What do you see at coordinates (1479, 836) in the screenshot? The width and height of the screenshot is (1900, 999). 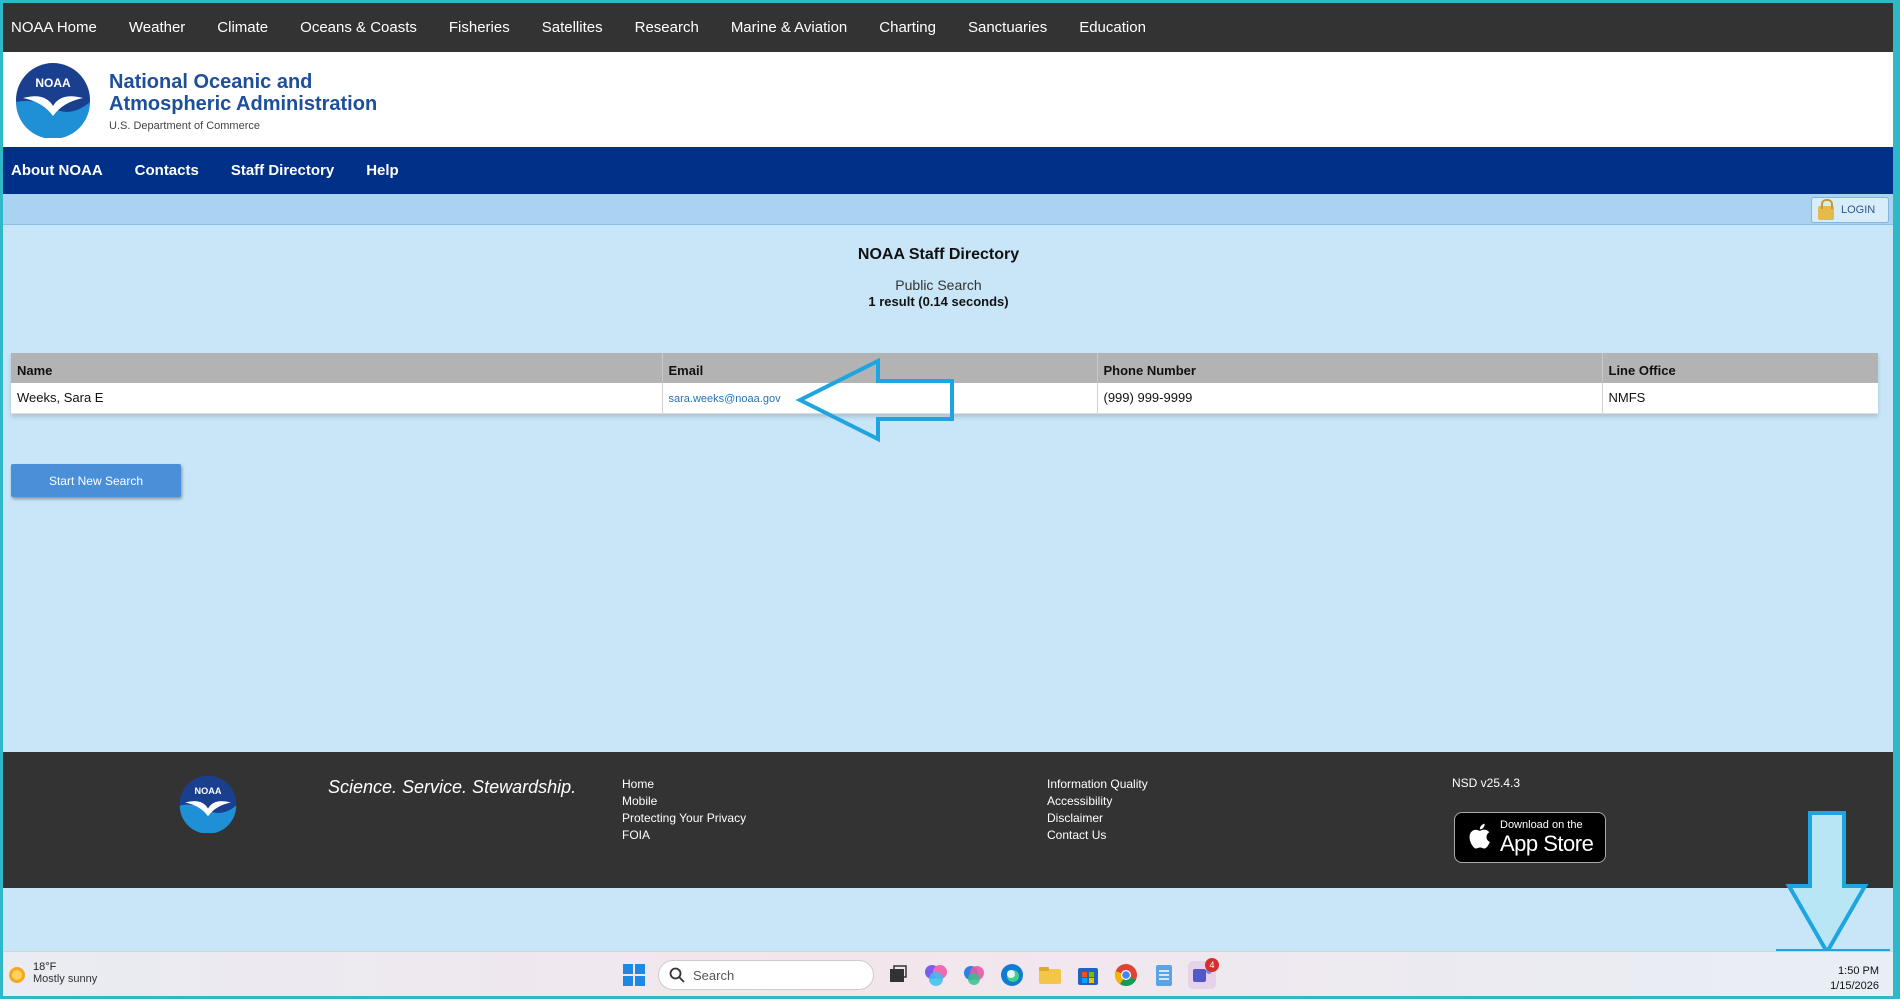 I see `apple-icon` at bounding box center [1479, 836].